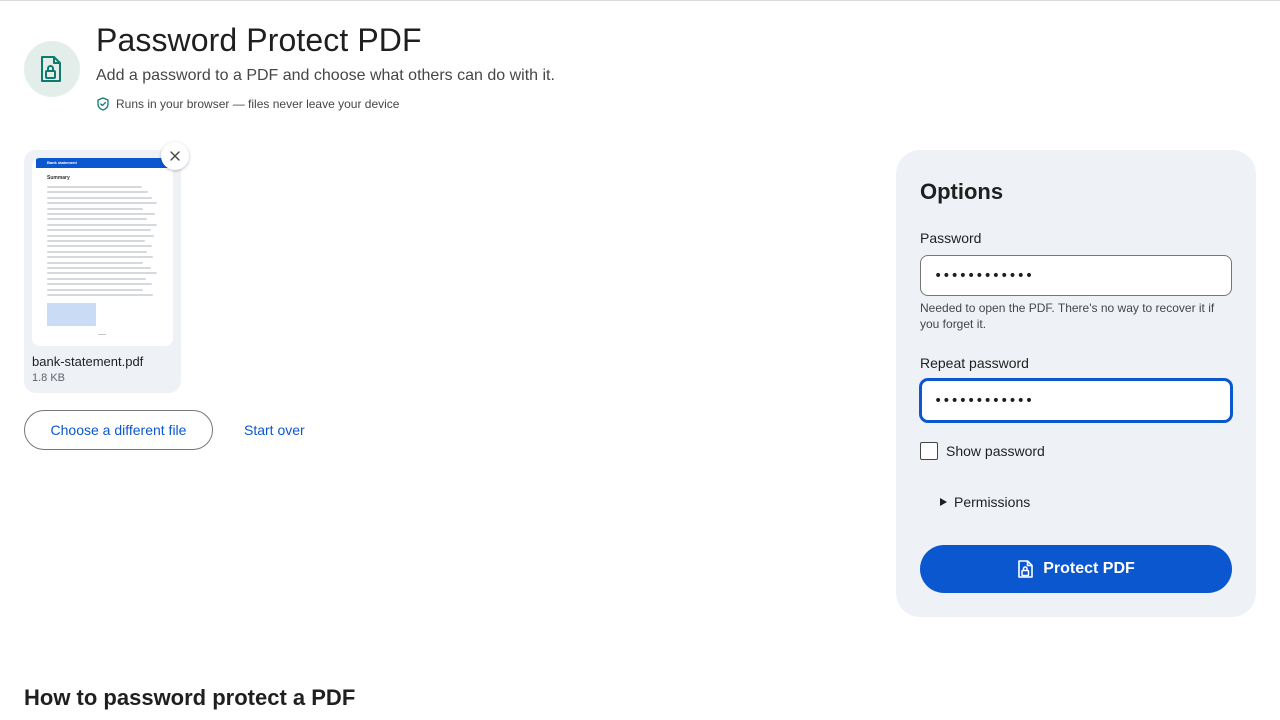 Image resolution: width=1280 pixels, height=720 pixels. I want to click on thumbnail-heading: Summary, so click(58, 178).